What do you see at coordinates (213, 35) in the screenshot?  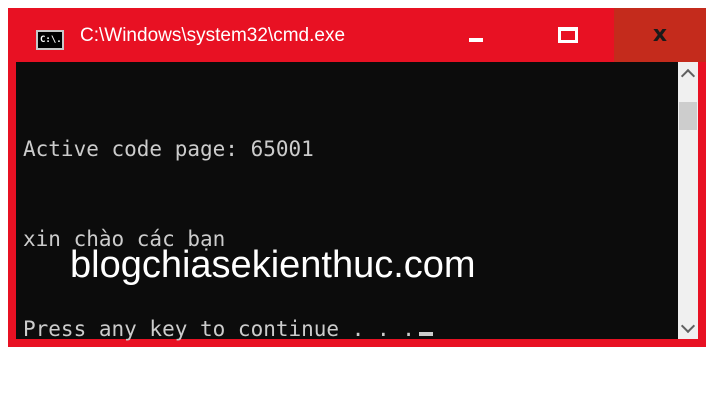 I see `window-title: C:\Windows\system32\cmd.exe` at bounding box center [213, 35].